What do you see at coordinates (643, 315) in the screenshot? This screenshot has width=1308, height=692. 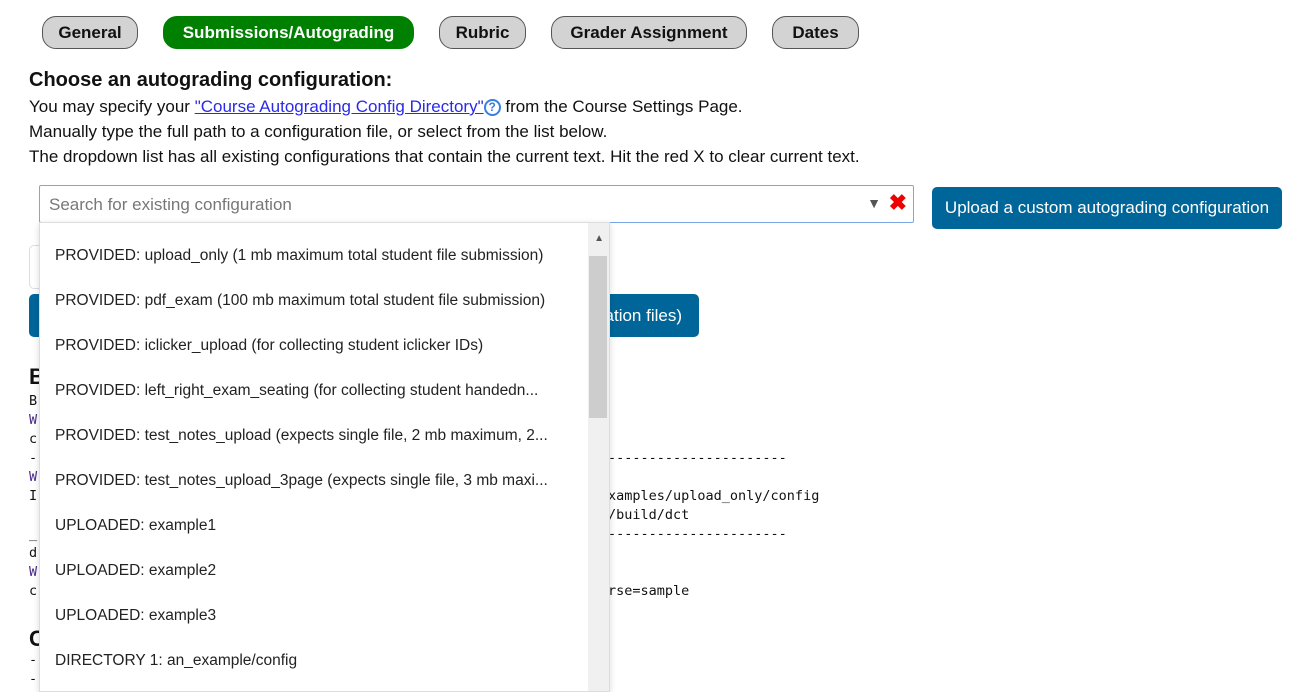 I see `hidden-button-label: ation files)` at bounding box center [643, 315].